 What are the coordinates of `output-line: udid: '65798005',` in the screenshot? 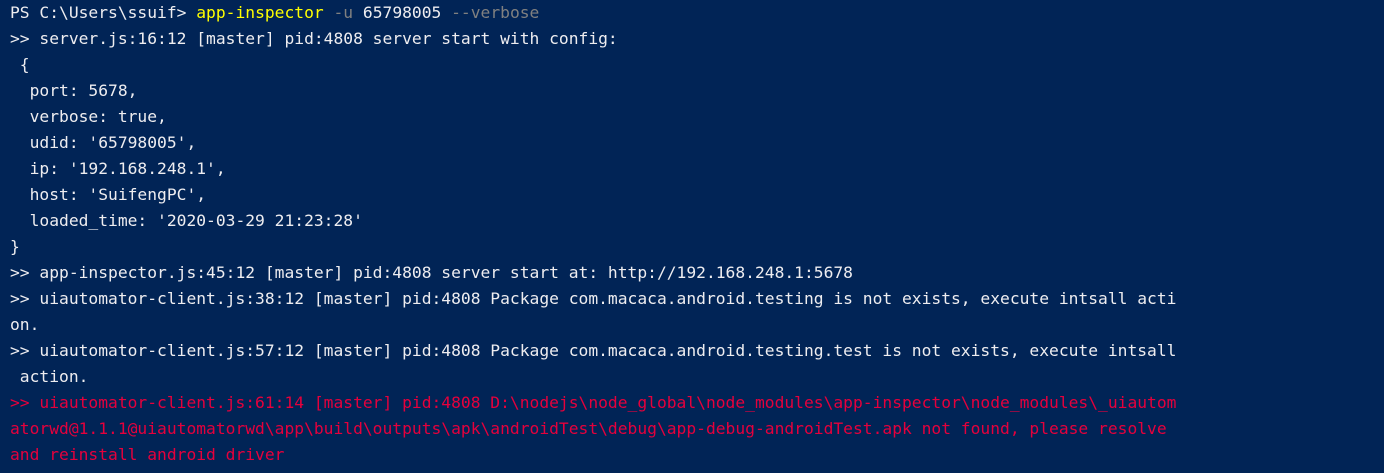 It's located at (103, 142).